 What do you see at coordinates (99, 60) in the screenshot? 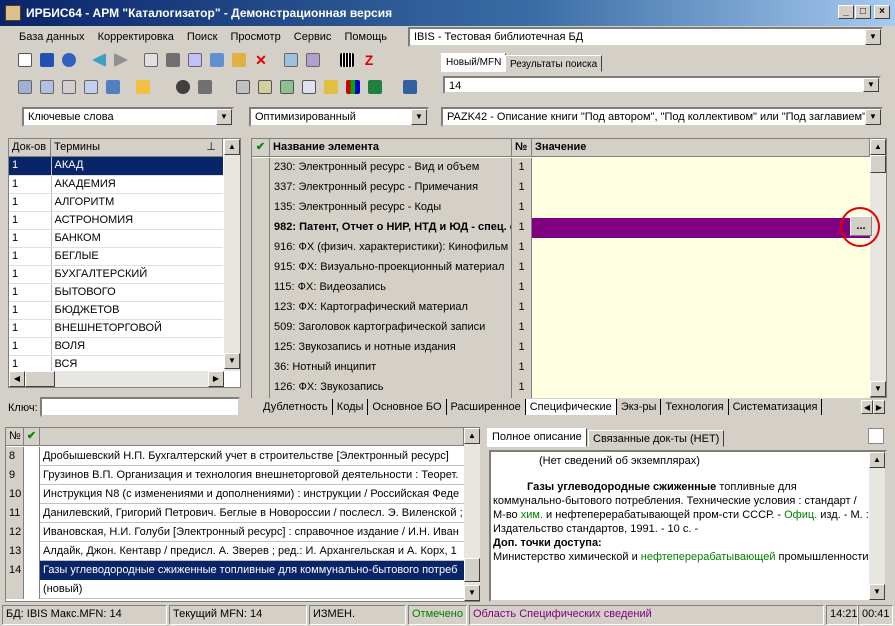
I see `back-arrow-icon` at bounding box center [99, 60].